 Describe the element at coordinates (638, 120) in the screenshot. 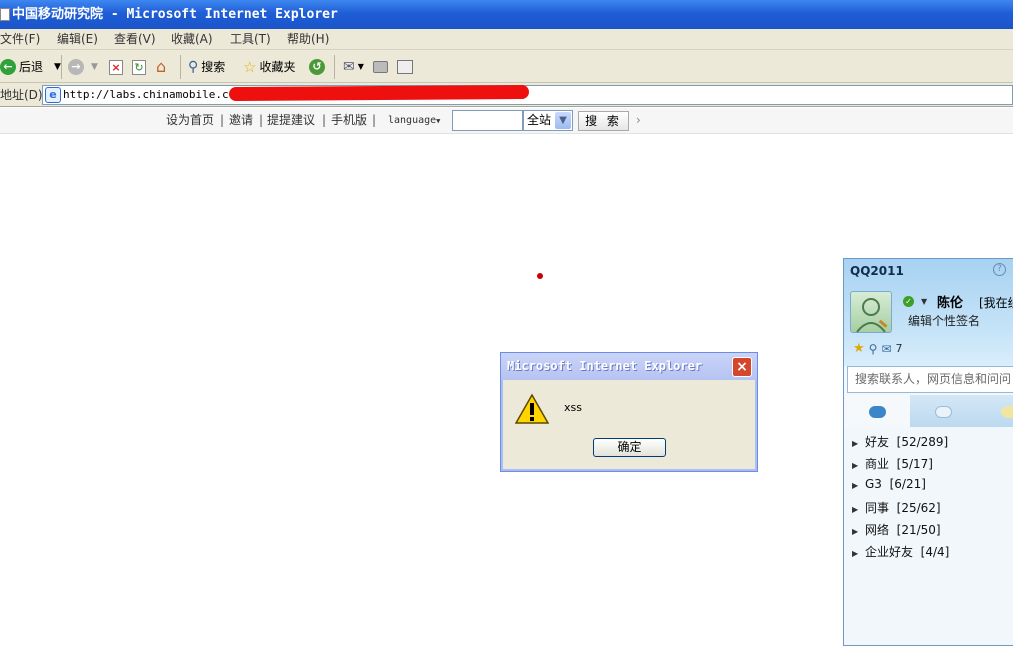

I see `chevron-right-icon: ›` at that location.